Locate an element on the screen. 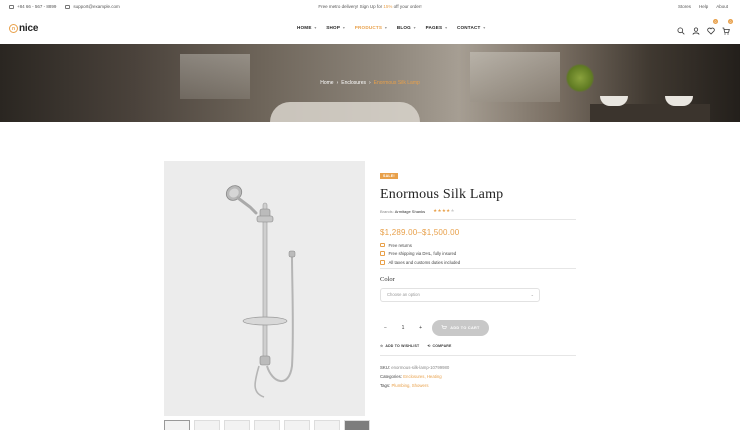  site-logo: n nice is located at coordinates (23, 28).